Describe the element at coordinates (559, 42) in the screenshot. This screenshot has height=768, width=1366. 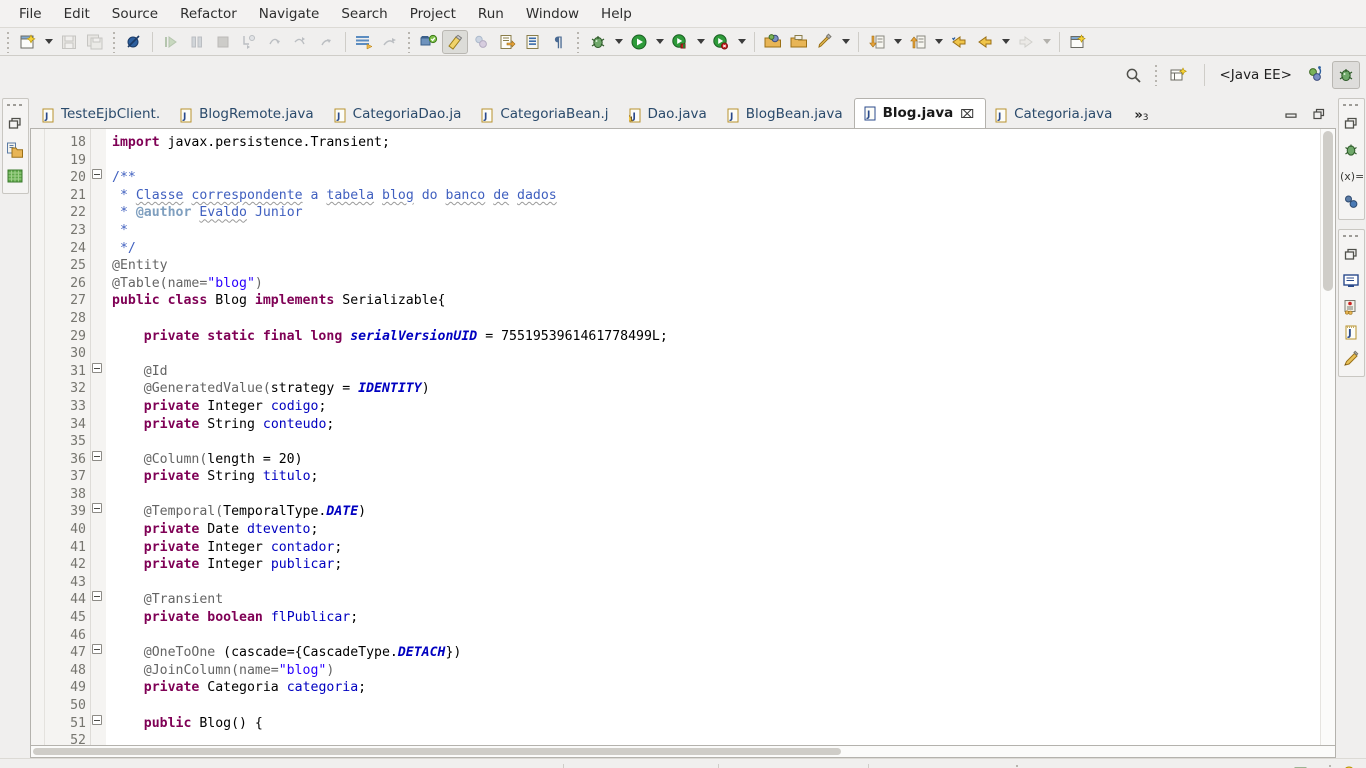
I see `show-whitespace-pilcrow-icon: ¶` at that location.